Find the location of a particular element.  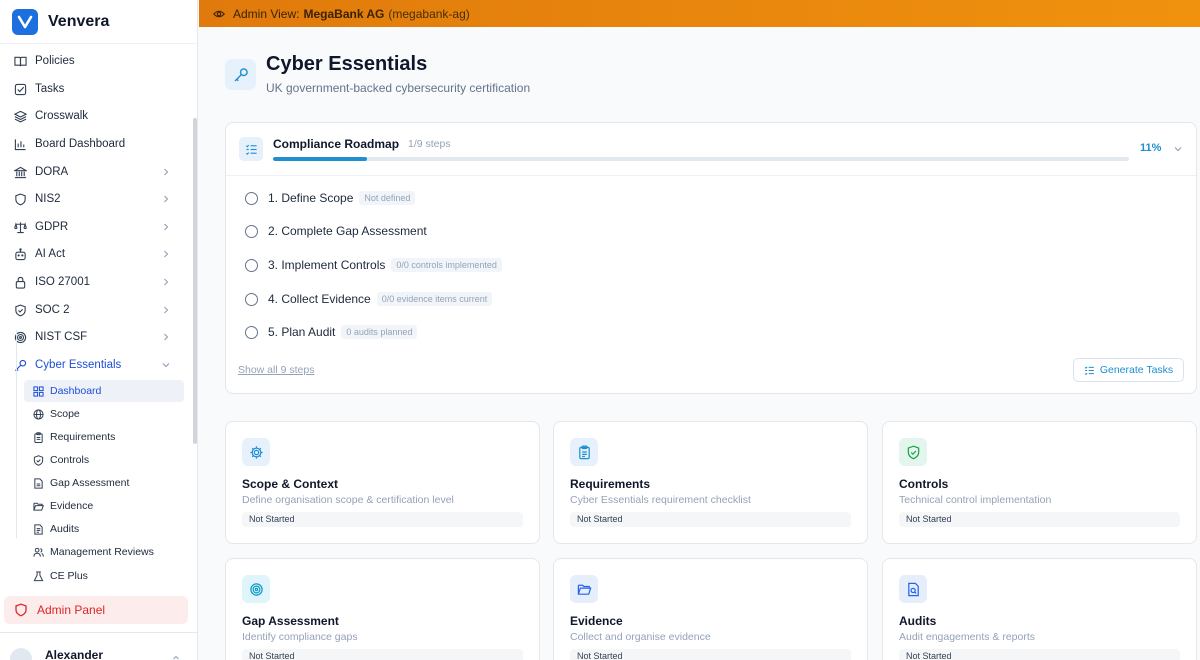

avatar is located at coordinates (21, 654).